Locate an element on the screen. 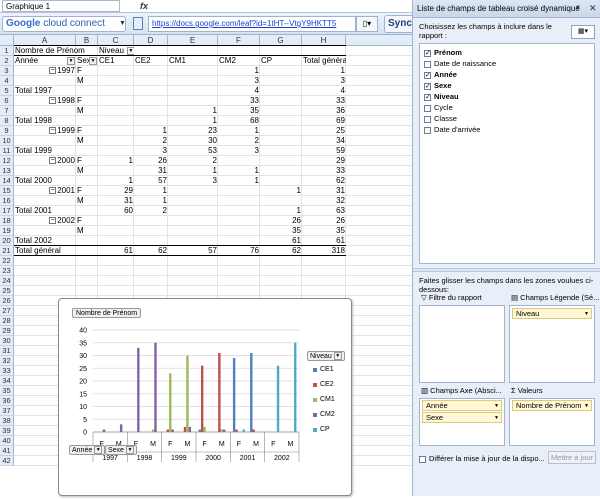 Image resolution: width=600 pixels, height=499 pixels. cell-label: Total 2000 is located at coordinates (45, 181).